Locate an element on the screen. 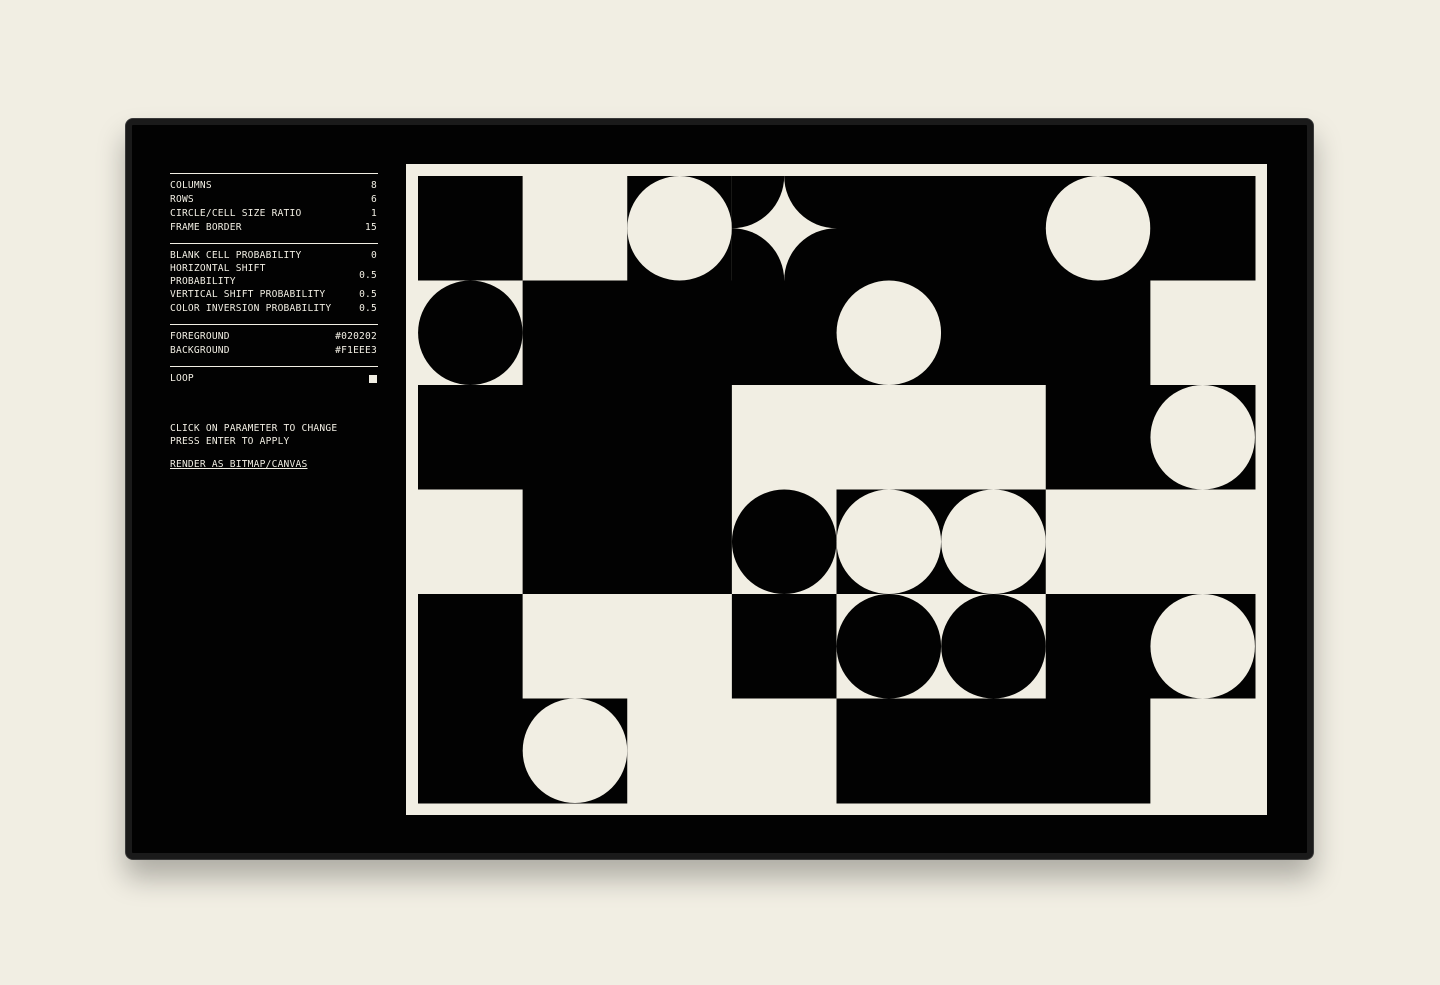 This screenshot has height=985, width=1440. render-bitmap-link: RENDER AS BITMAP/CANVAS is located at coordinates (274, 465).